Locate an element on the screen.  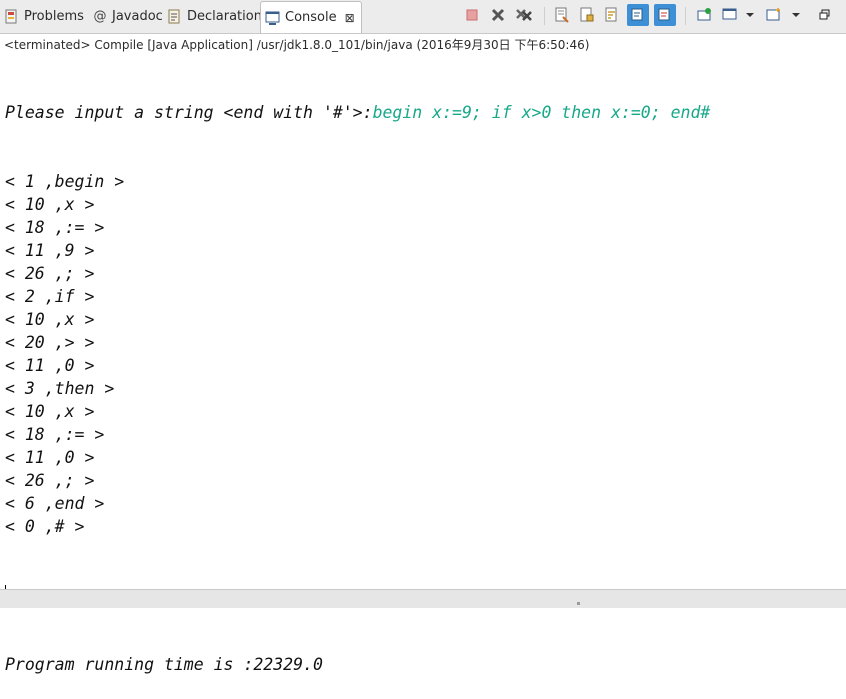
remove-all-terminated-icon is located at coordinates (524, 15).